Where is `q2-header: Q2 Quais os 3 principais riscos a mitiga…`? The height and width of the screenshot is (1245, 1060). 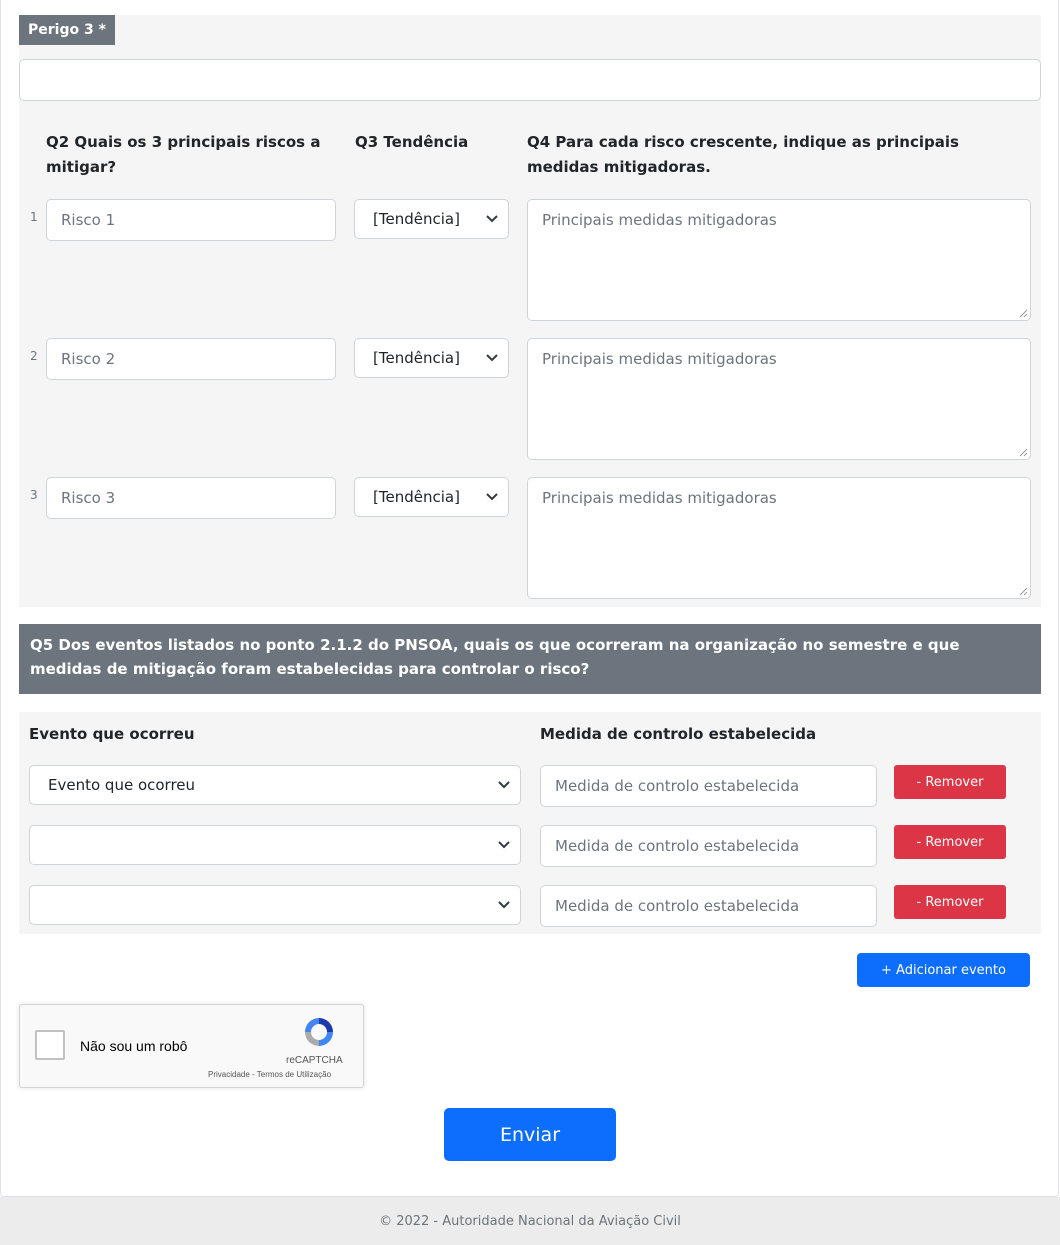 q2-header: Q2 Quais os 3 principais riscos a mitiga… is located at coordinates (183, 154).